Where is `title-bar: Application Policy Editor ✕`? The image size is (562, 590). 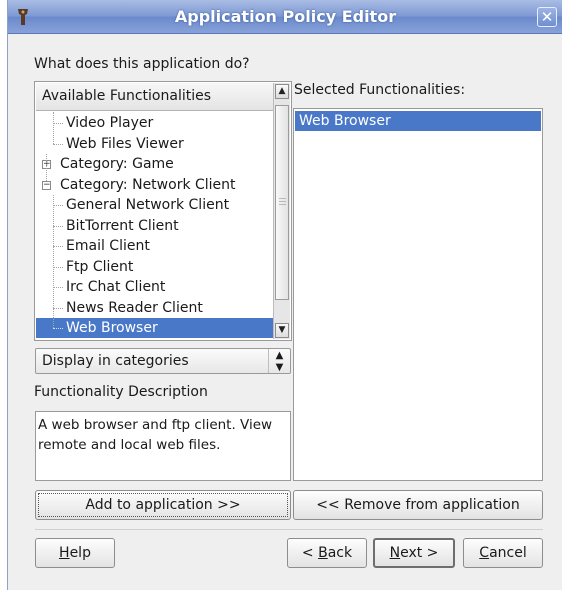
title-bar: Application Policy Editor ✕ is located at coordinates (285, 17).